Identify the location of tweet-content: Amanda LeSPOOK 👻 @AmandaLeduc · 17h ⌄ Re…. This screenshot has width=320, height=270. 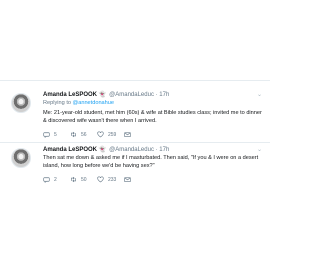
(152, 114).